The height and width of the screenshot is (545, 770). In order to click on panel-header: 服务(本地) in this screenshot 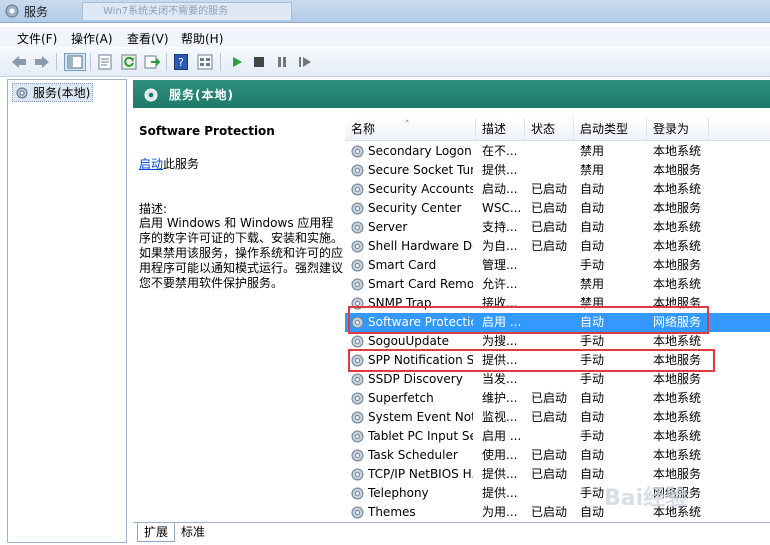, I will do `click(451, 94)`.